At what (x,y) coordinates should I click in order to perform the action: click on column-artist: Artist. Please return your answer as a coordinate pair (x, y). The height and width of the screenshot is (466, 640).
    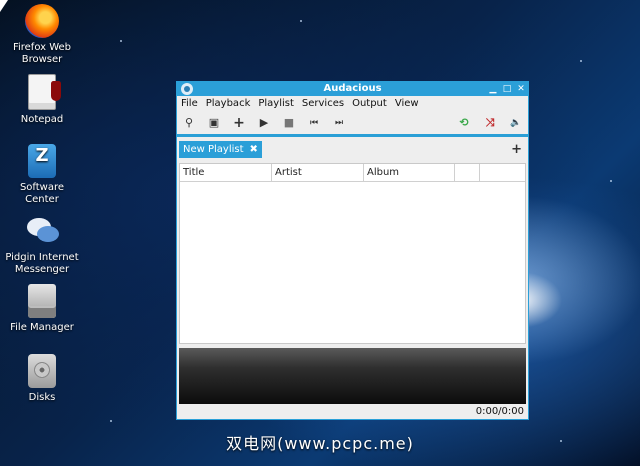
    Looking at the image, I should click on (318, 172).